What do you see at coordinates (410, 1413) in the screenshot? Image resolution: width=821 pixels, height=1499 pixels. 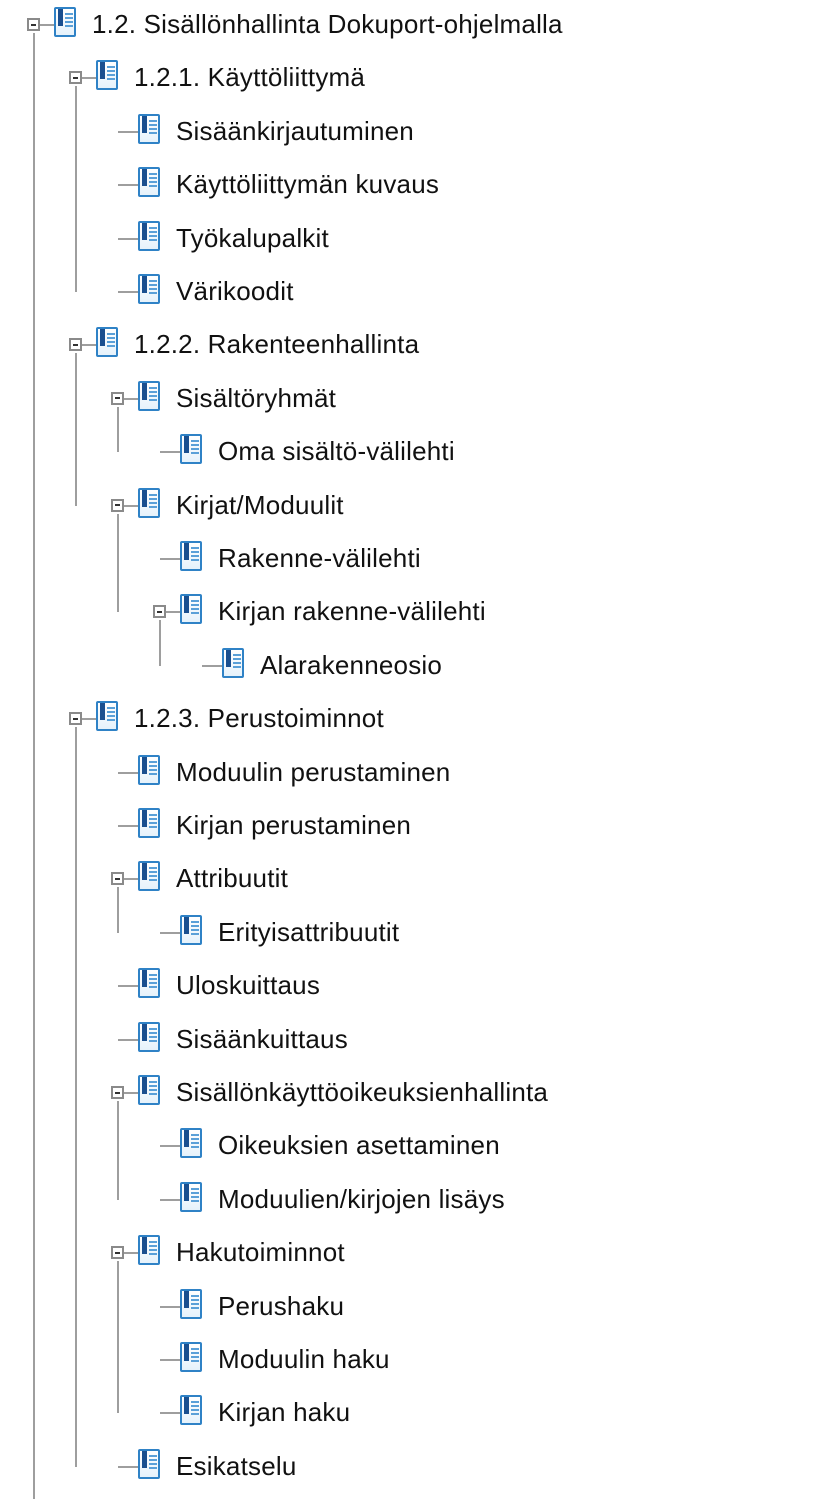 I see `tree-node: Kirjan haku` at bounding box center [410, 1413].